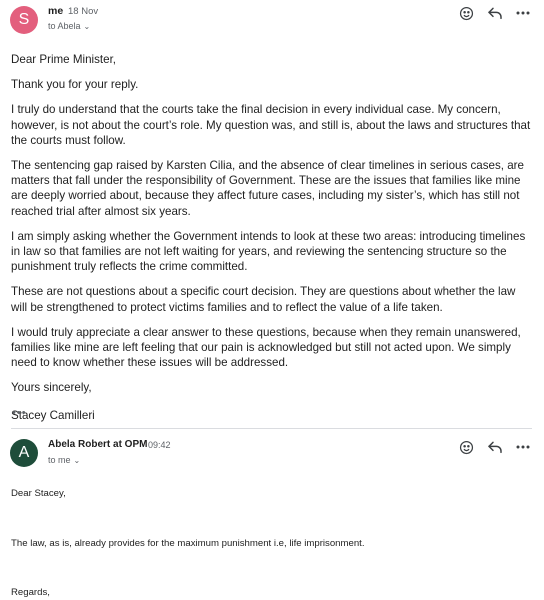  I want to click on recipient-toggle: to Abela ⌄, so click(69, 26).